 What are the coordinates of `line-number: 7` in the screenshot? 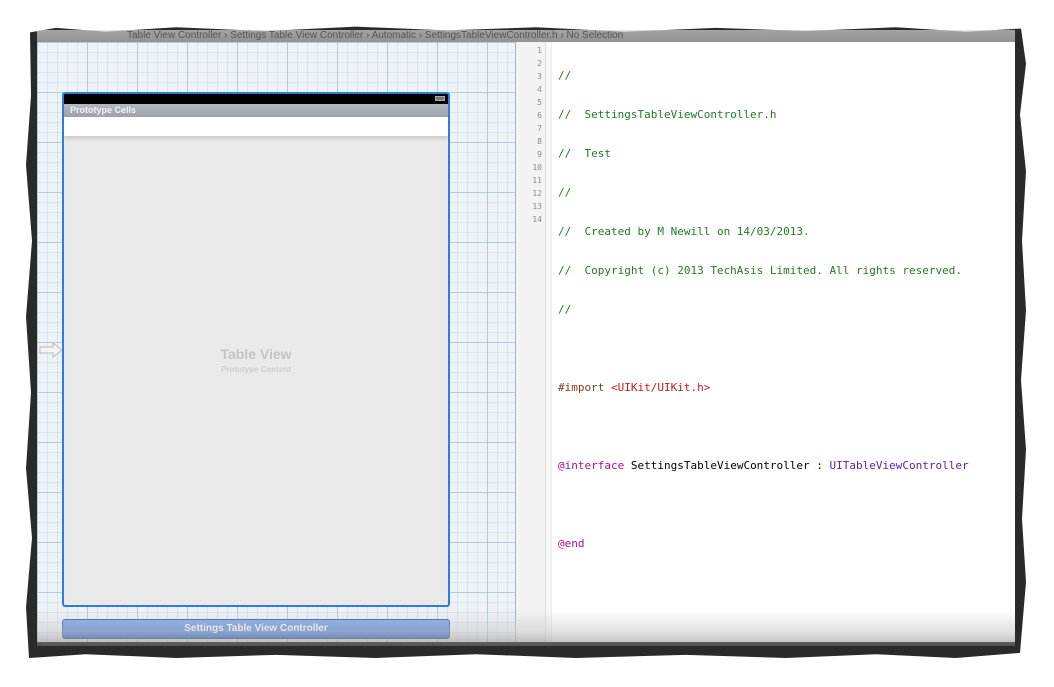 It's located at (539, 128).